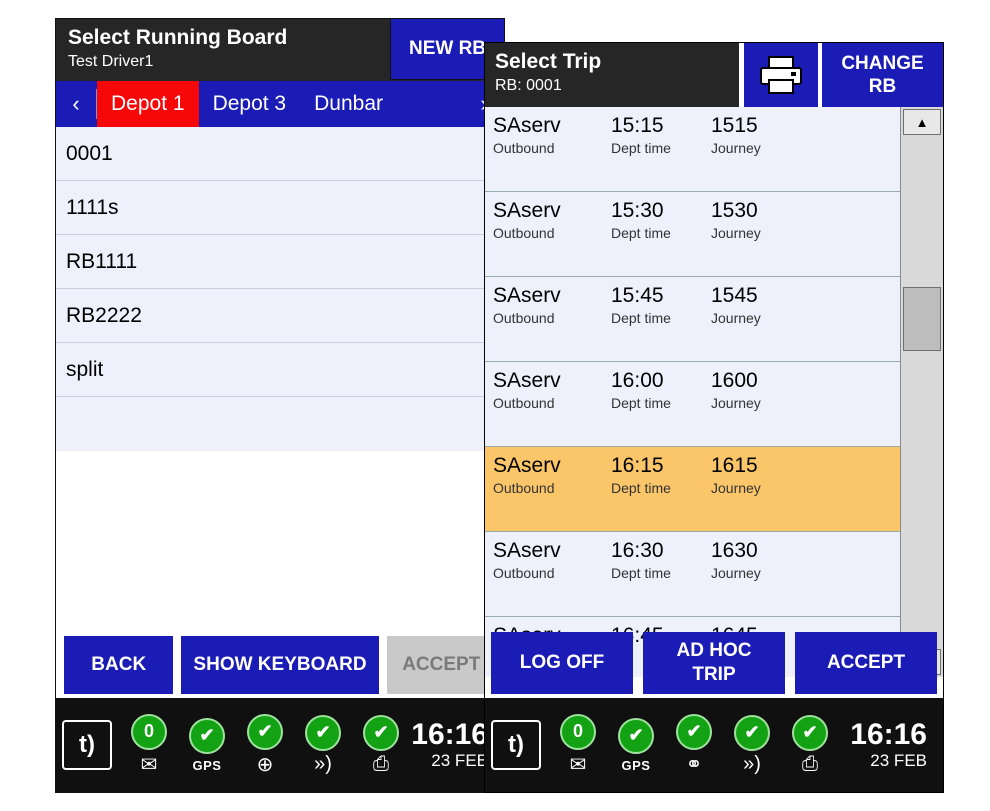 The height and width of the screenshot is (811, 990). I want to click on list-item: 1111s, so click(280, 208).